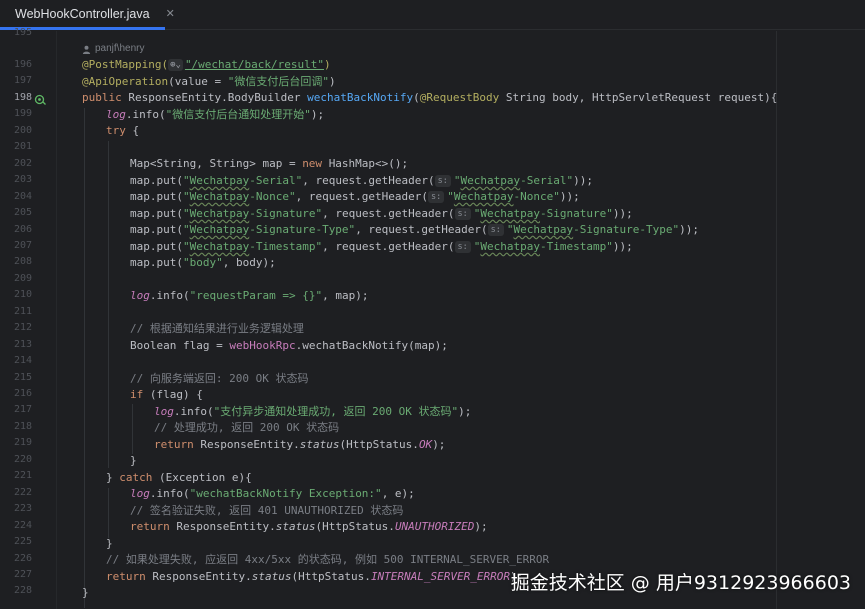 The height and width of the screenshot is (609, 865). I want to click on line-number: 208, so click(22, 262).